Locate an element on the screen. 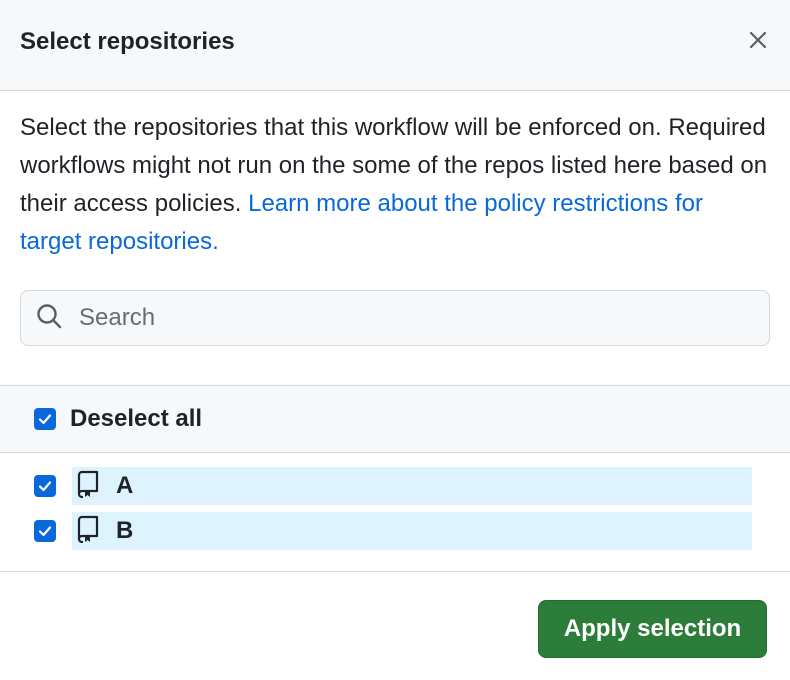 The height and width of the screenshot is (680, 790). apply-selection-button: Apply selection is located at coordinates (652, 629).